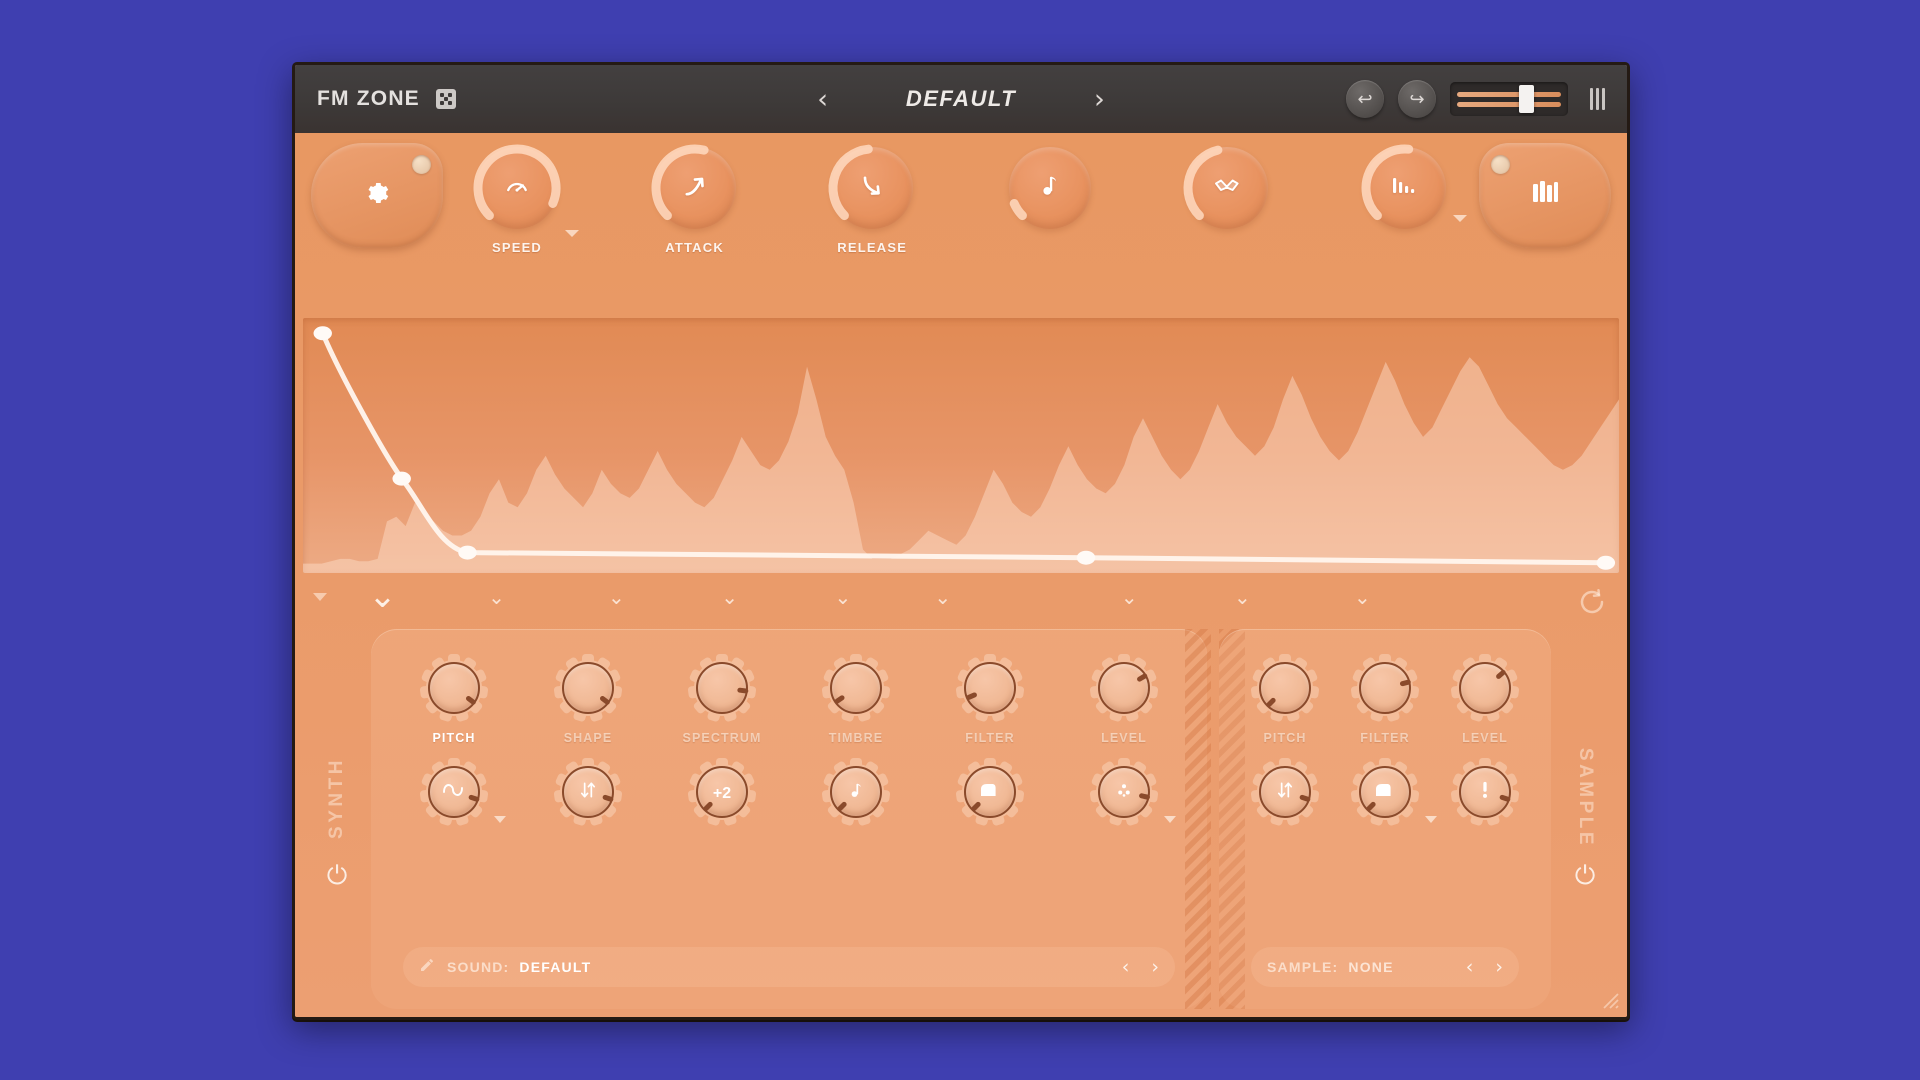 Image resolution: width=1920 pixels, height=1080 pixels. Describe the element at coordinates (1365, 99) in the screenshot. I see `undo-button: ↩` at that location.